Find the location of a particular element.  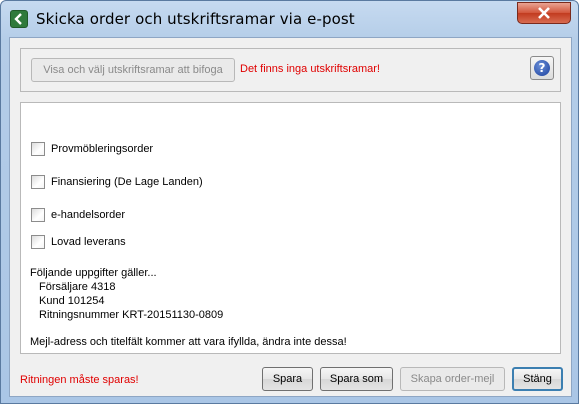

option-label: e-handelsorder is located at coordinates (88, 215).